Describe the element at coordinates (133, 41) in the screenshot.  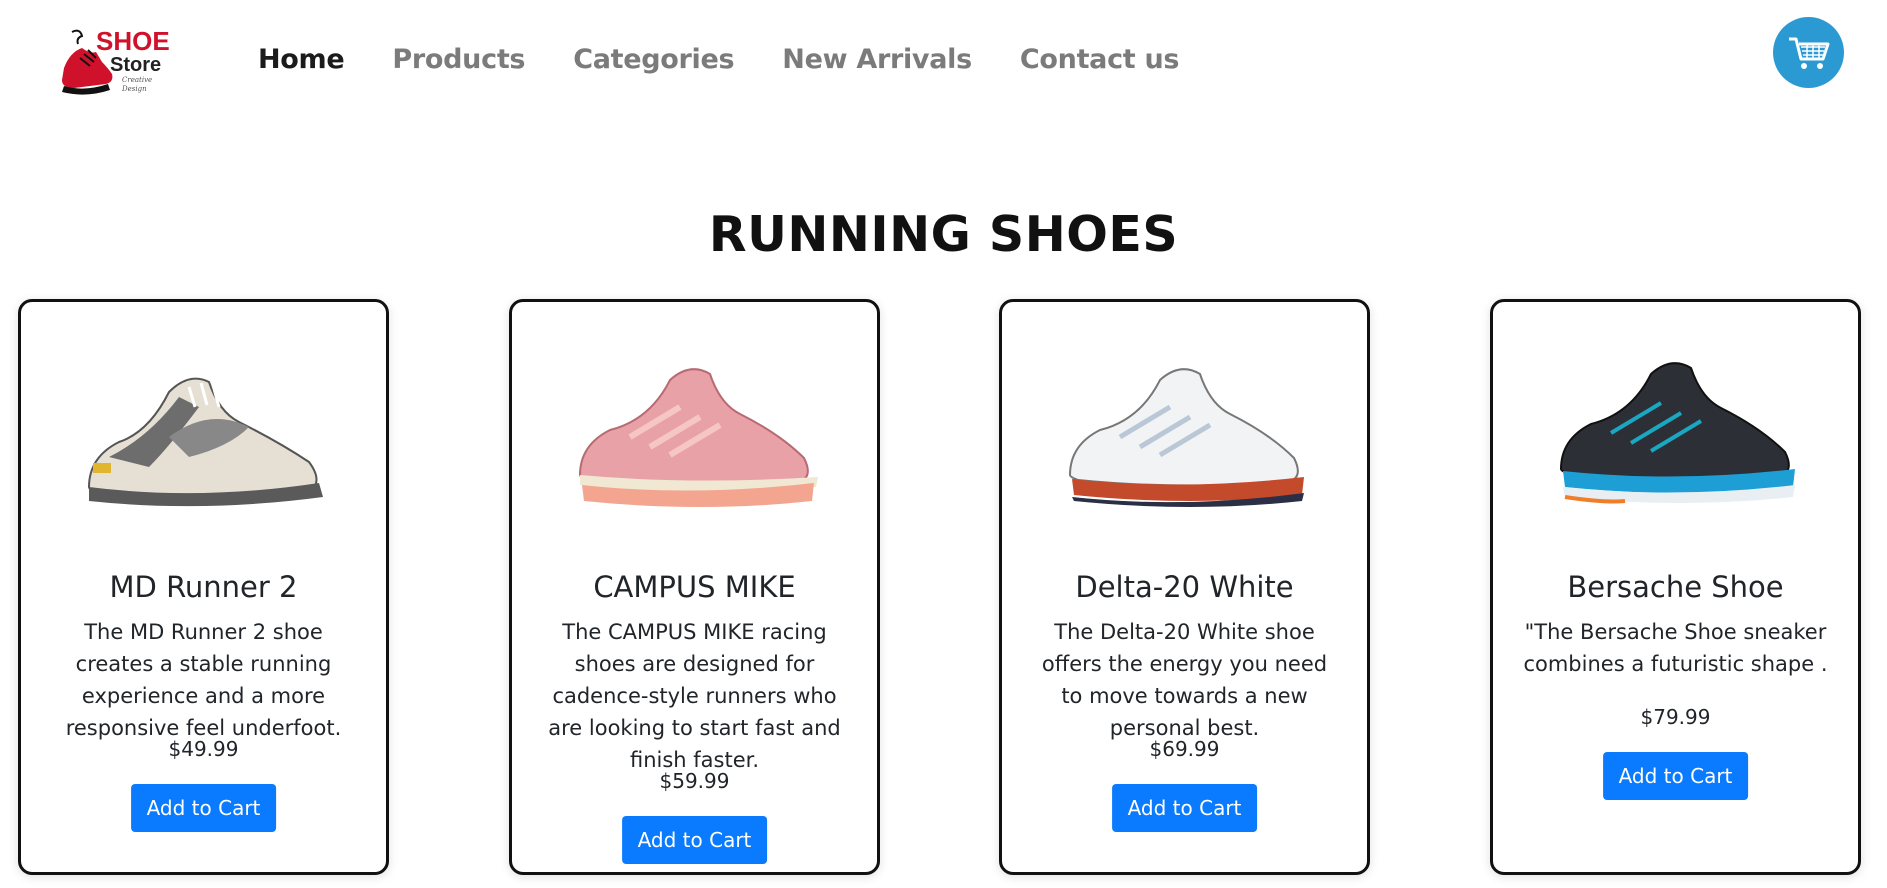
I see `logo-shoe-text: SHOE` at that location.